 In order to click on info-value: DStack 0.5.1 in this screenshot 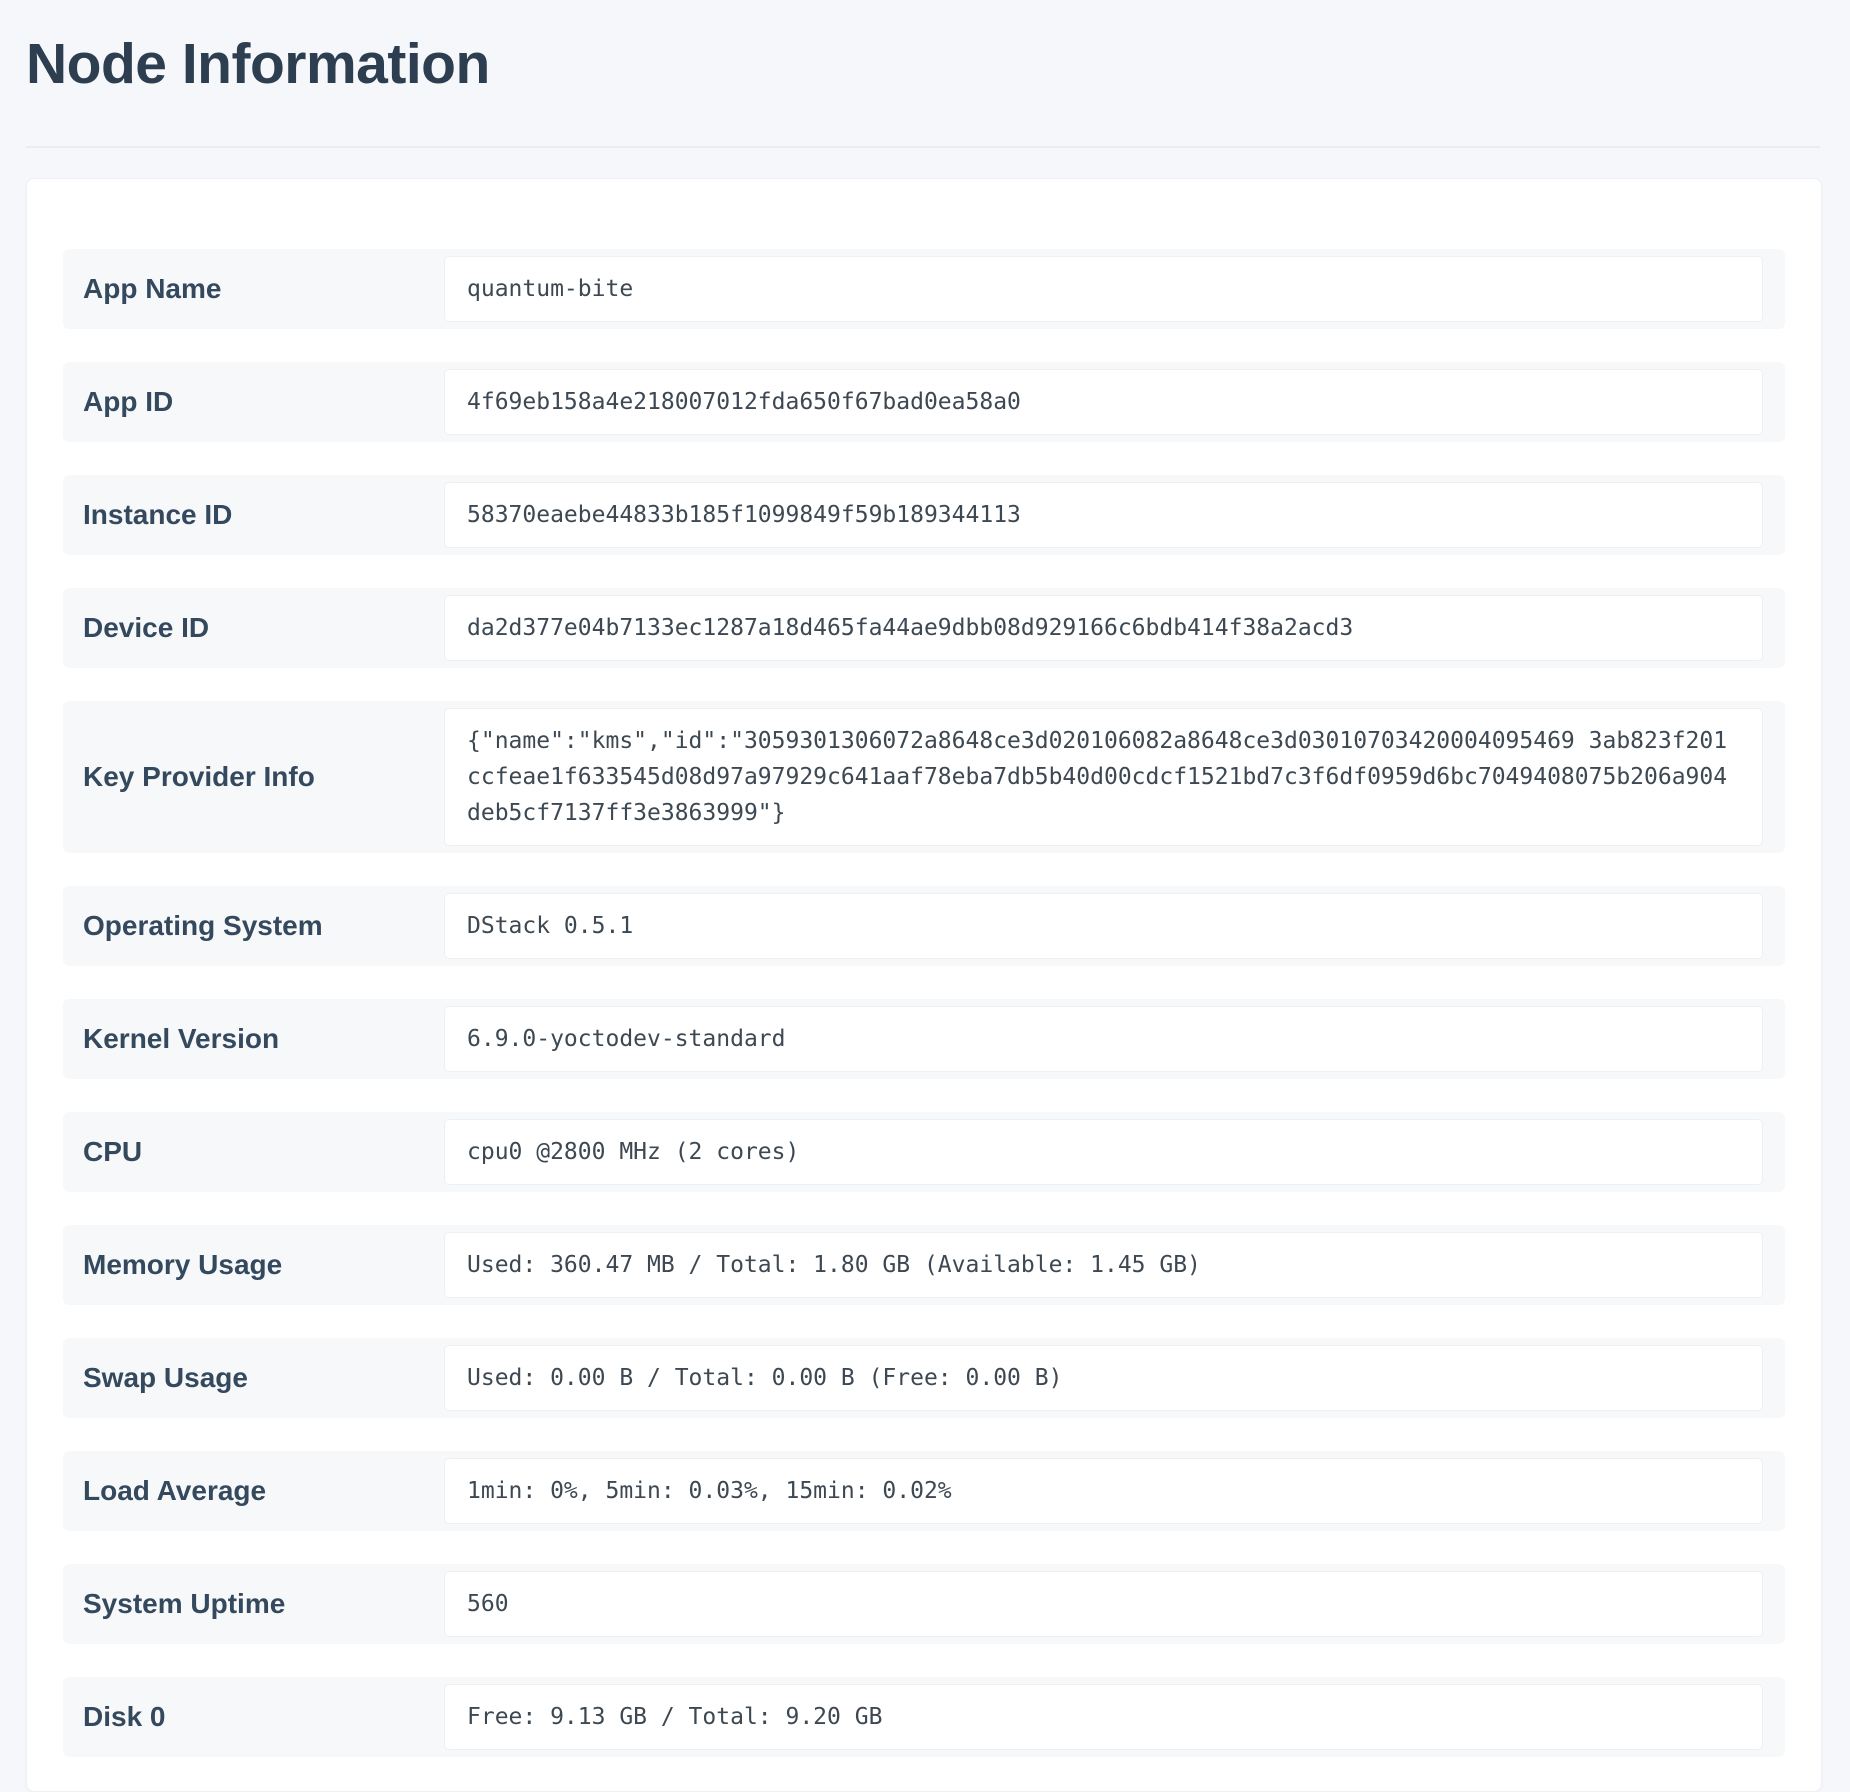, I will do `click(1103, 926)`.